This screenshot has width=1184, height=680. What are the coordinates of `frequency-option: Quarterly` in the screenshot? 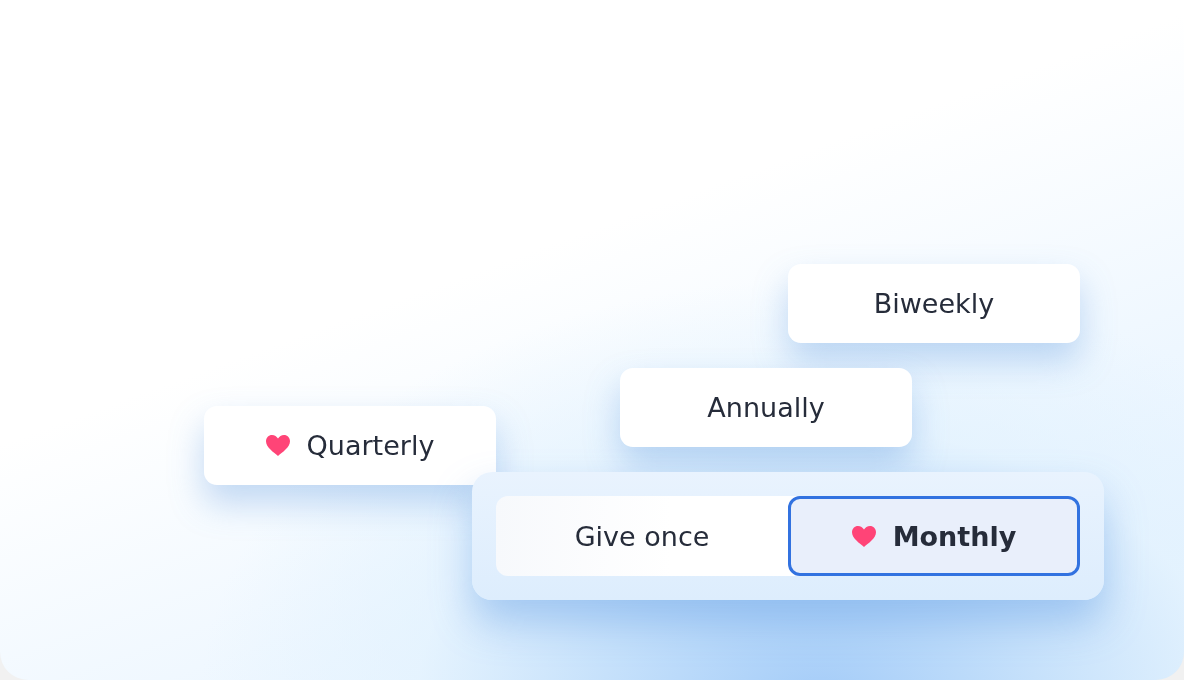 It's located at (350, 445).